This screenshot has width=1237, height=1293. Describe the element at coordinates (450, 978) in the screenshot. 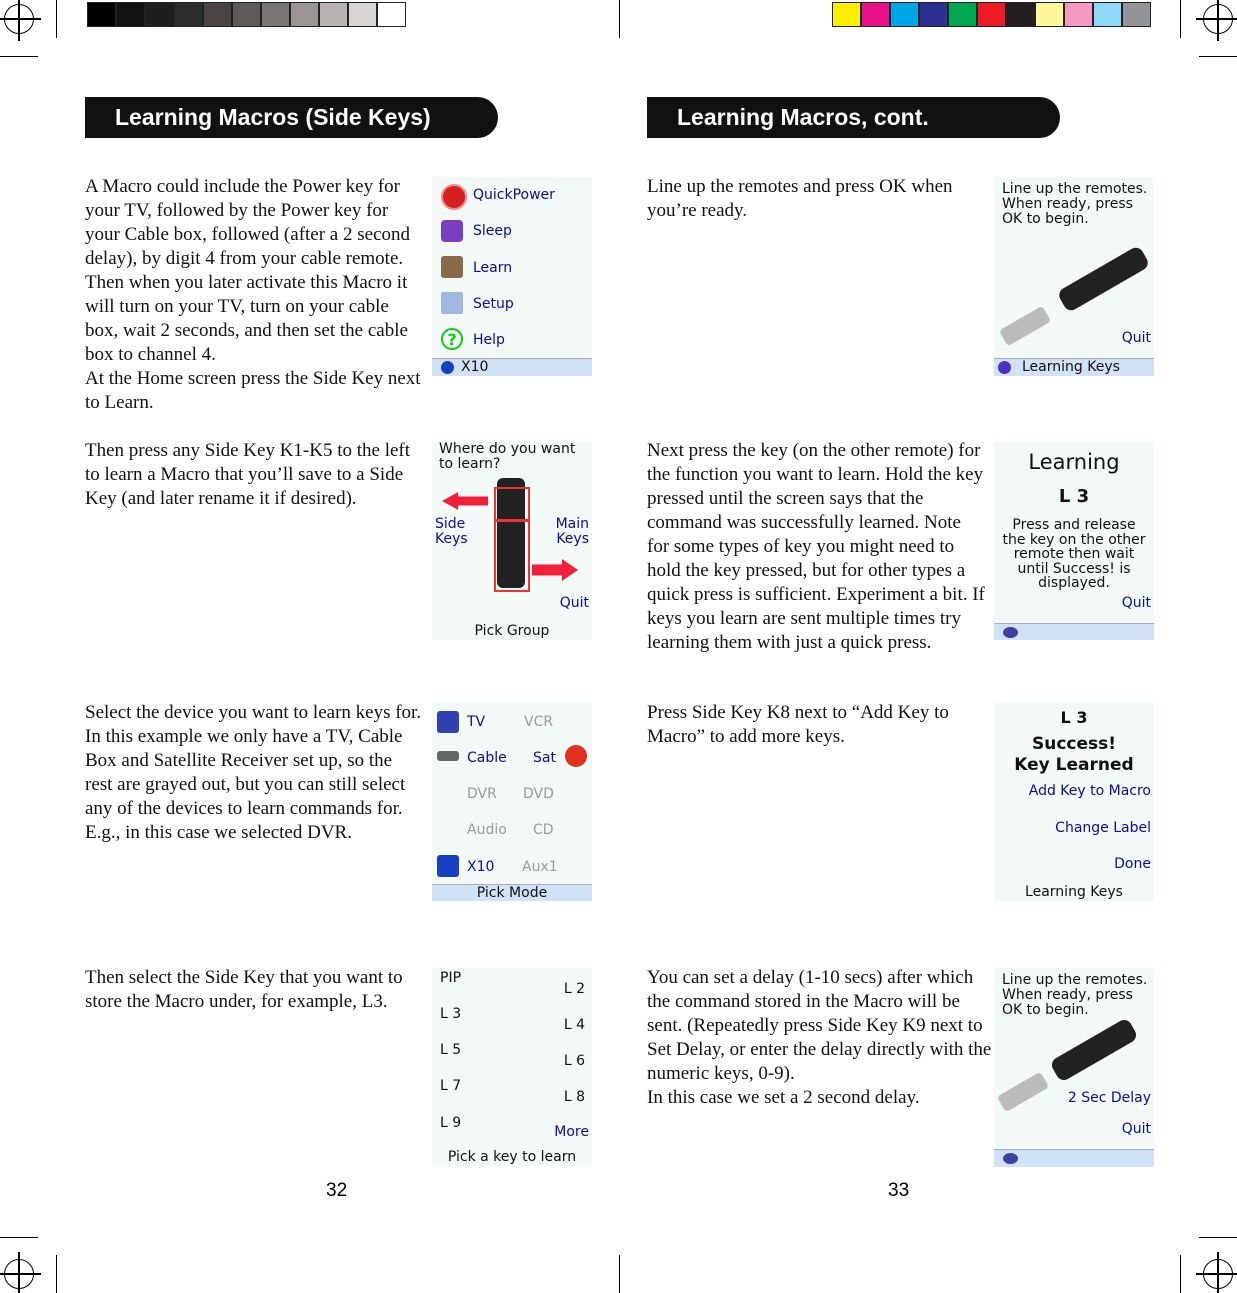

I see `key-pip: PIP` at that location.